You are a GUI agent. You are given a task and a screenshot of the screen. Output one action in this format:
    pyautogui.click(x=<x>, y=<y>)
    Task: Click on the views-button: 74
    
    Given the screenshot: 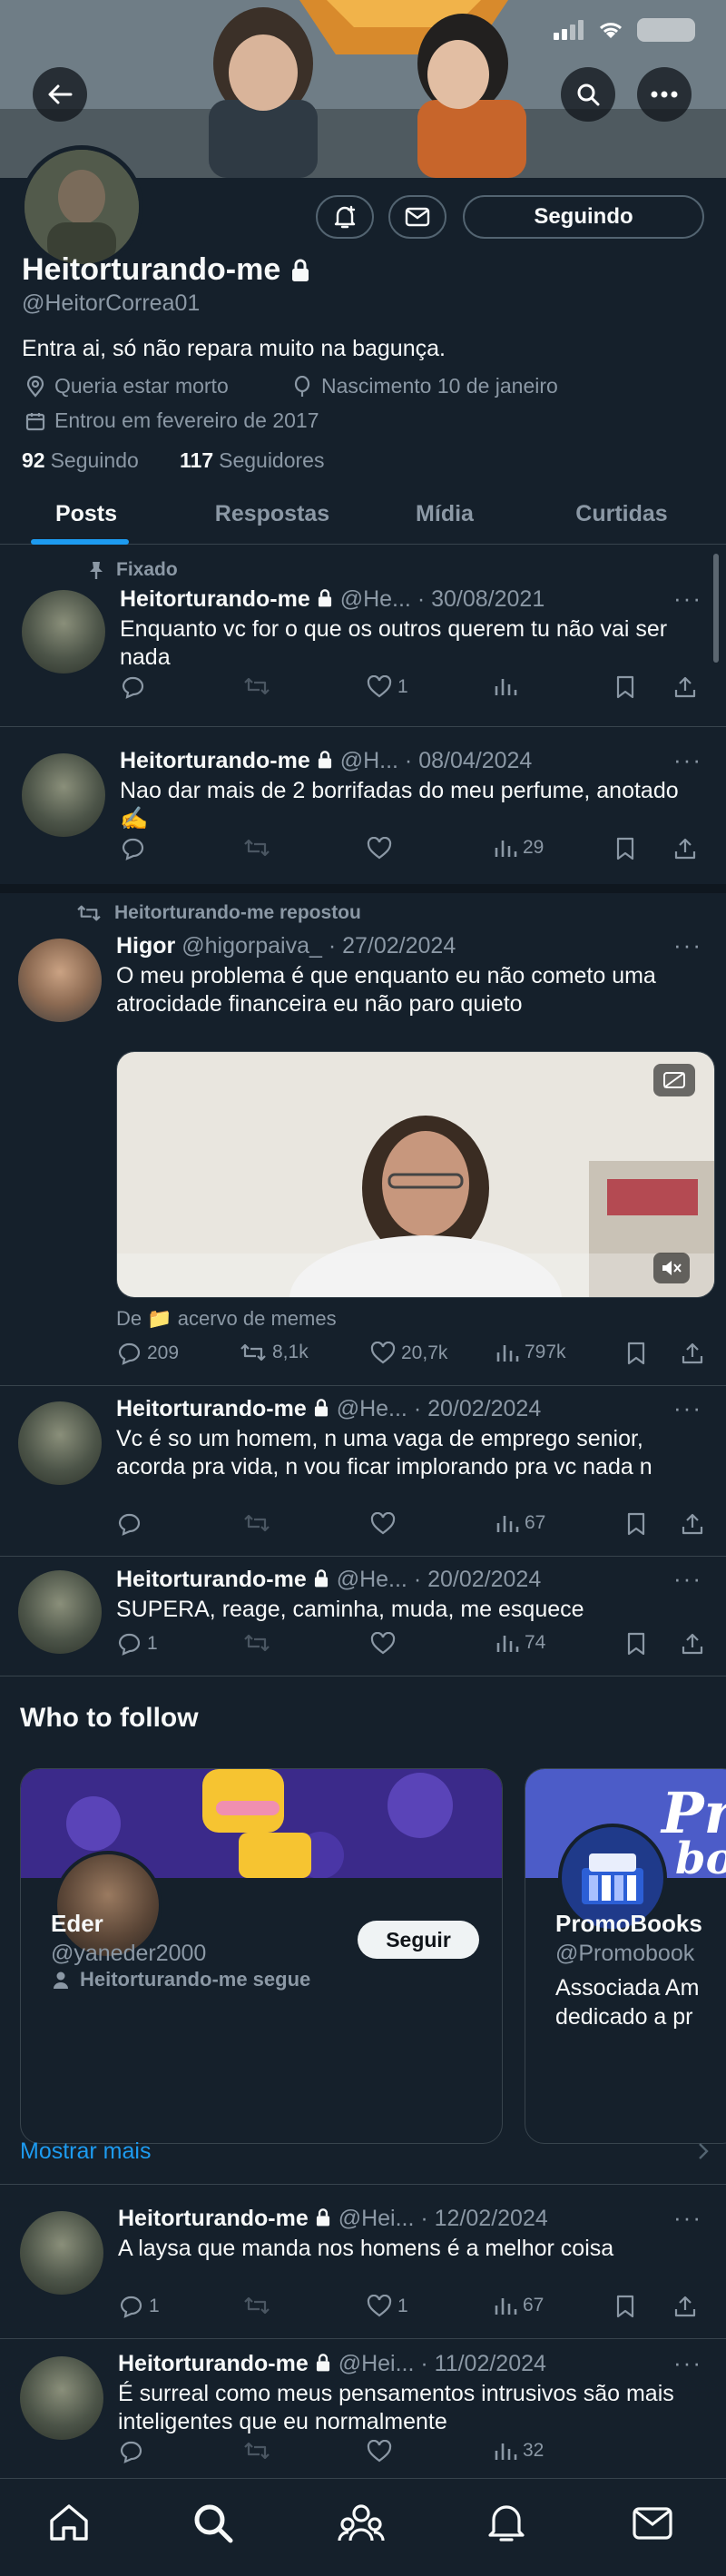 What is the action you would take?
    pyautogui.click(x=520, y=1643)
    